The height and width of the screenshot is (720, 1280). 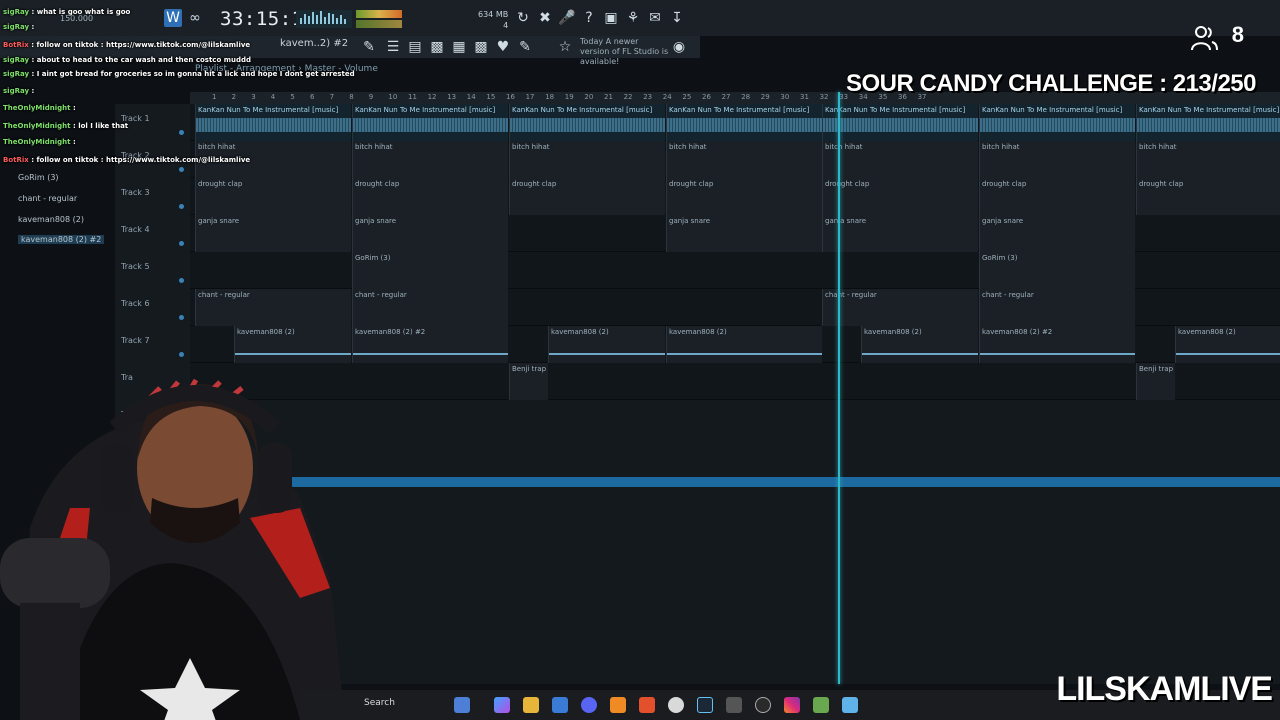 What do you see at coordinates (821, 705) in the screenshot?
I see `minecraft-icon` at bounding box center [821, 705].